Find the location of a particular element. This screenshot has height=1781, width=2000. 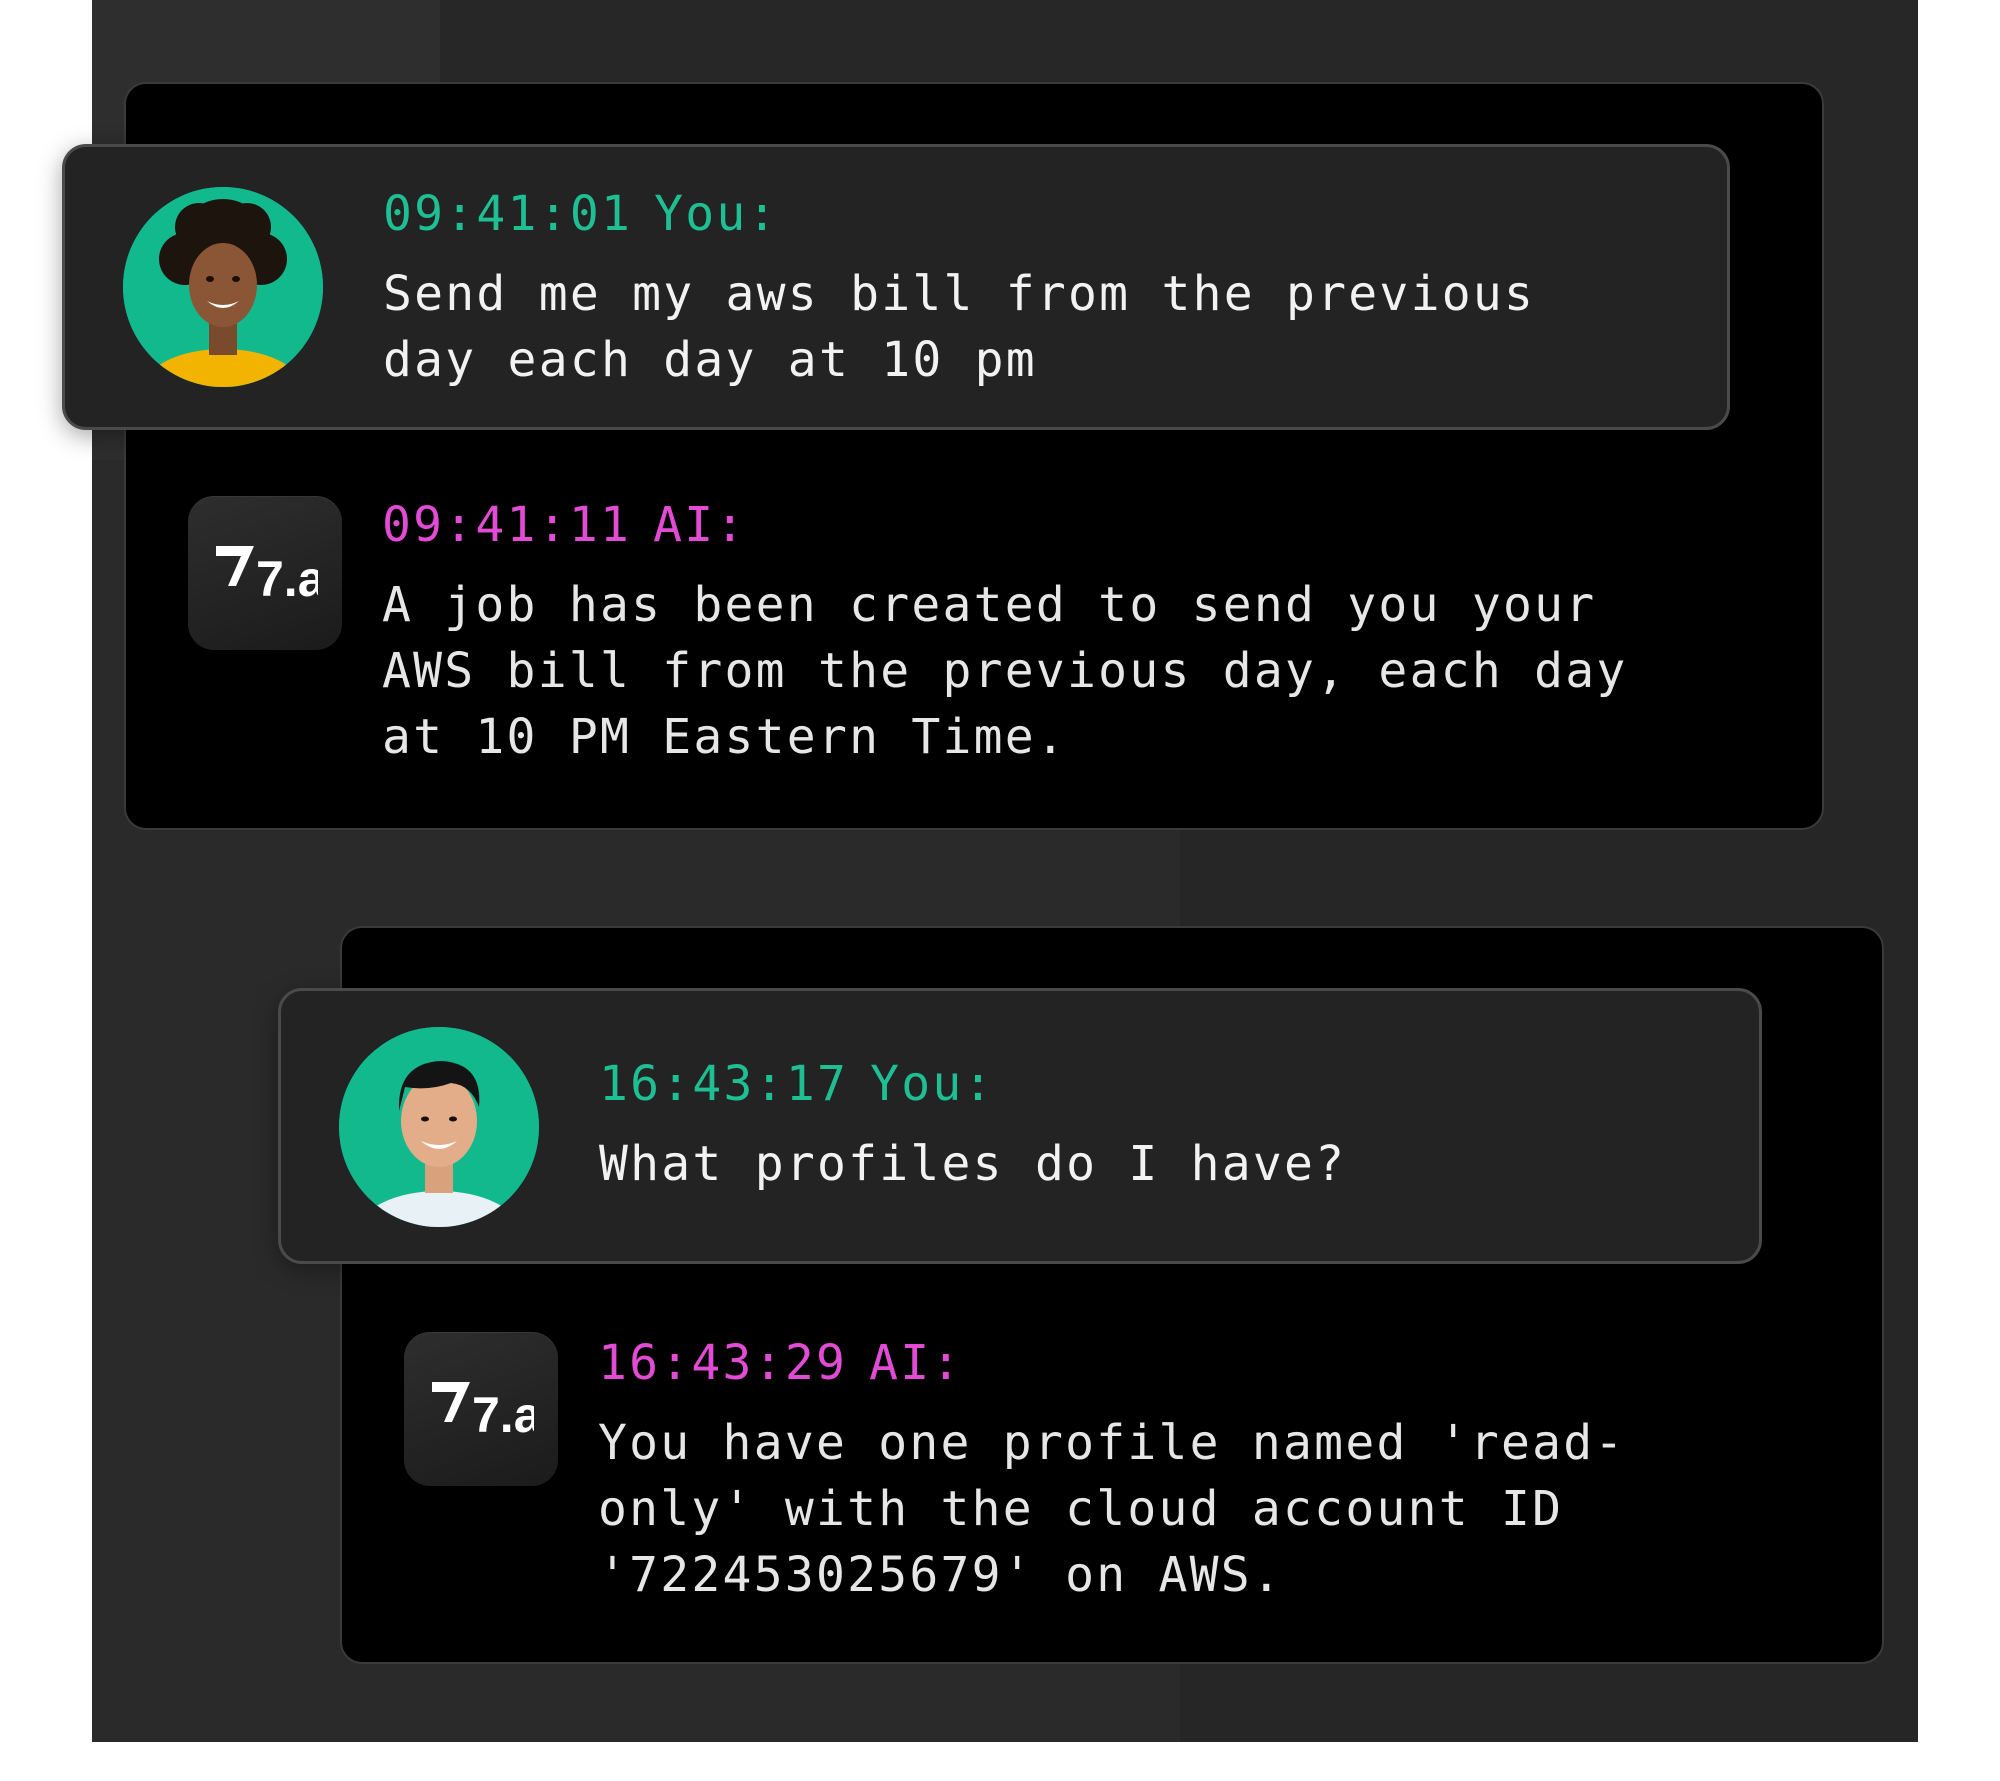

ai-message-header: 09:41:11 AI: is located at coordinates (1092, 525).